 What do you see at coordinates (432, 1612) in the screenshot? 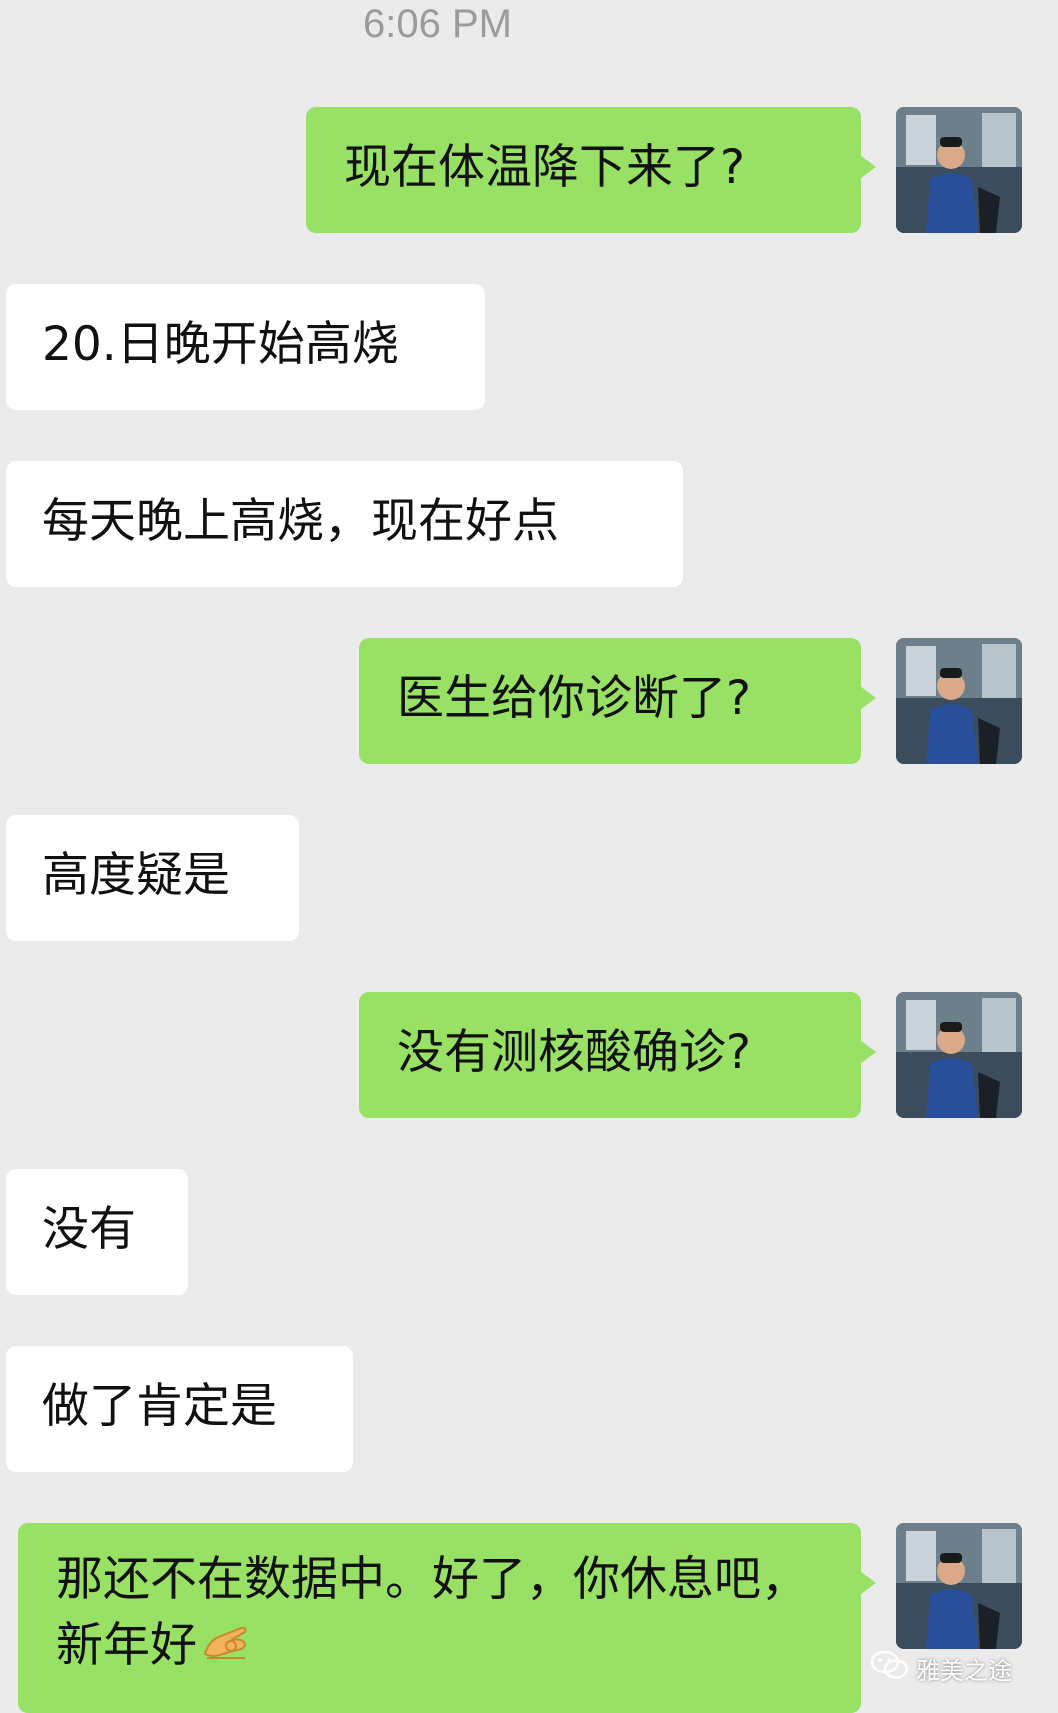
I see `message-text: 那还不在数据中。好了，你休息吧，新年好` at bounding box center [432, 1612].